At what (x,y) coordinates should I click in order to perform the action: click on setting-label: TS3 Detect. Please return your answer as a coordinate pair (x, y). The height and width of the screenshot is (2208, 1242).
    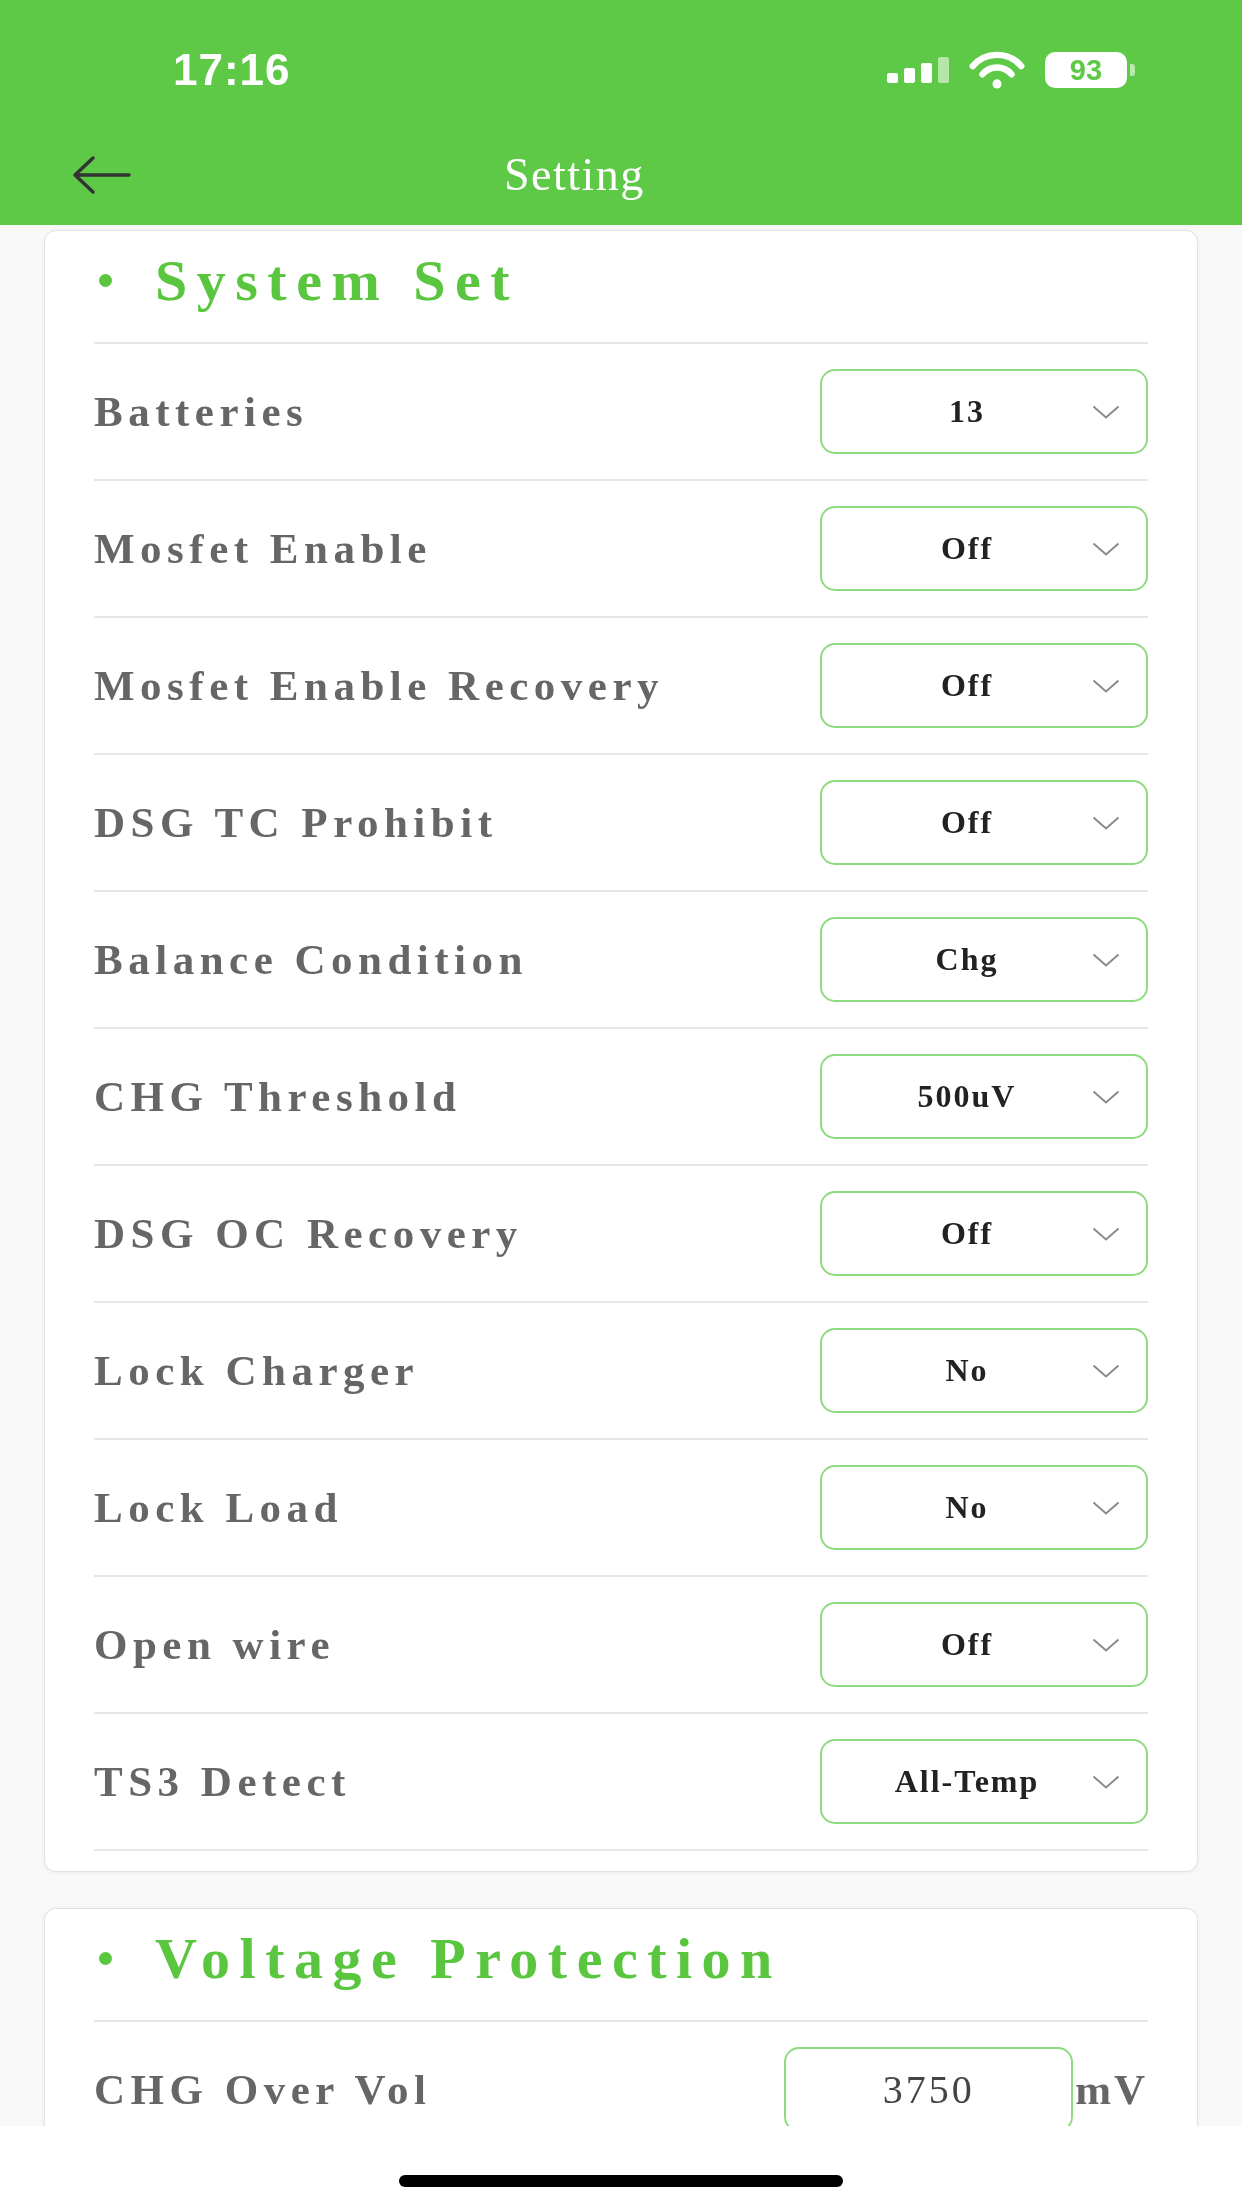
    Looking at the image, I should click on (222, 1781).